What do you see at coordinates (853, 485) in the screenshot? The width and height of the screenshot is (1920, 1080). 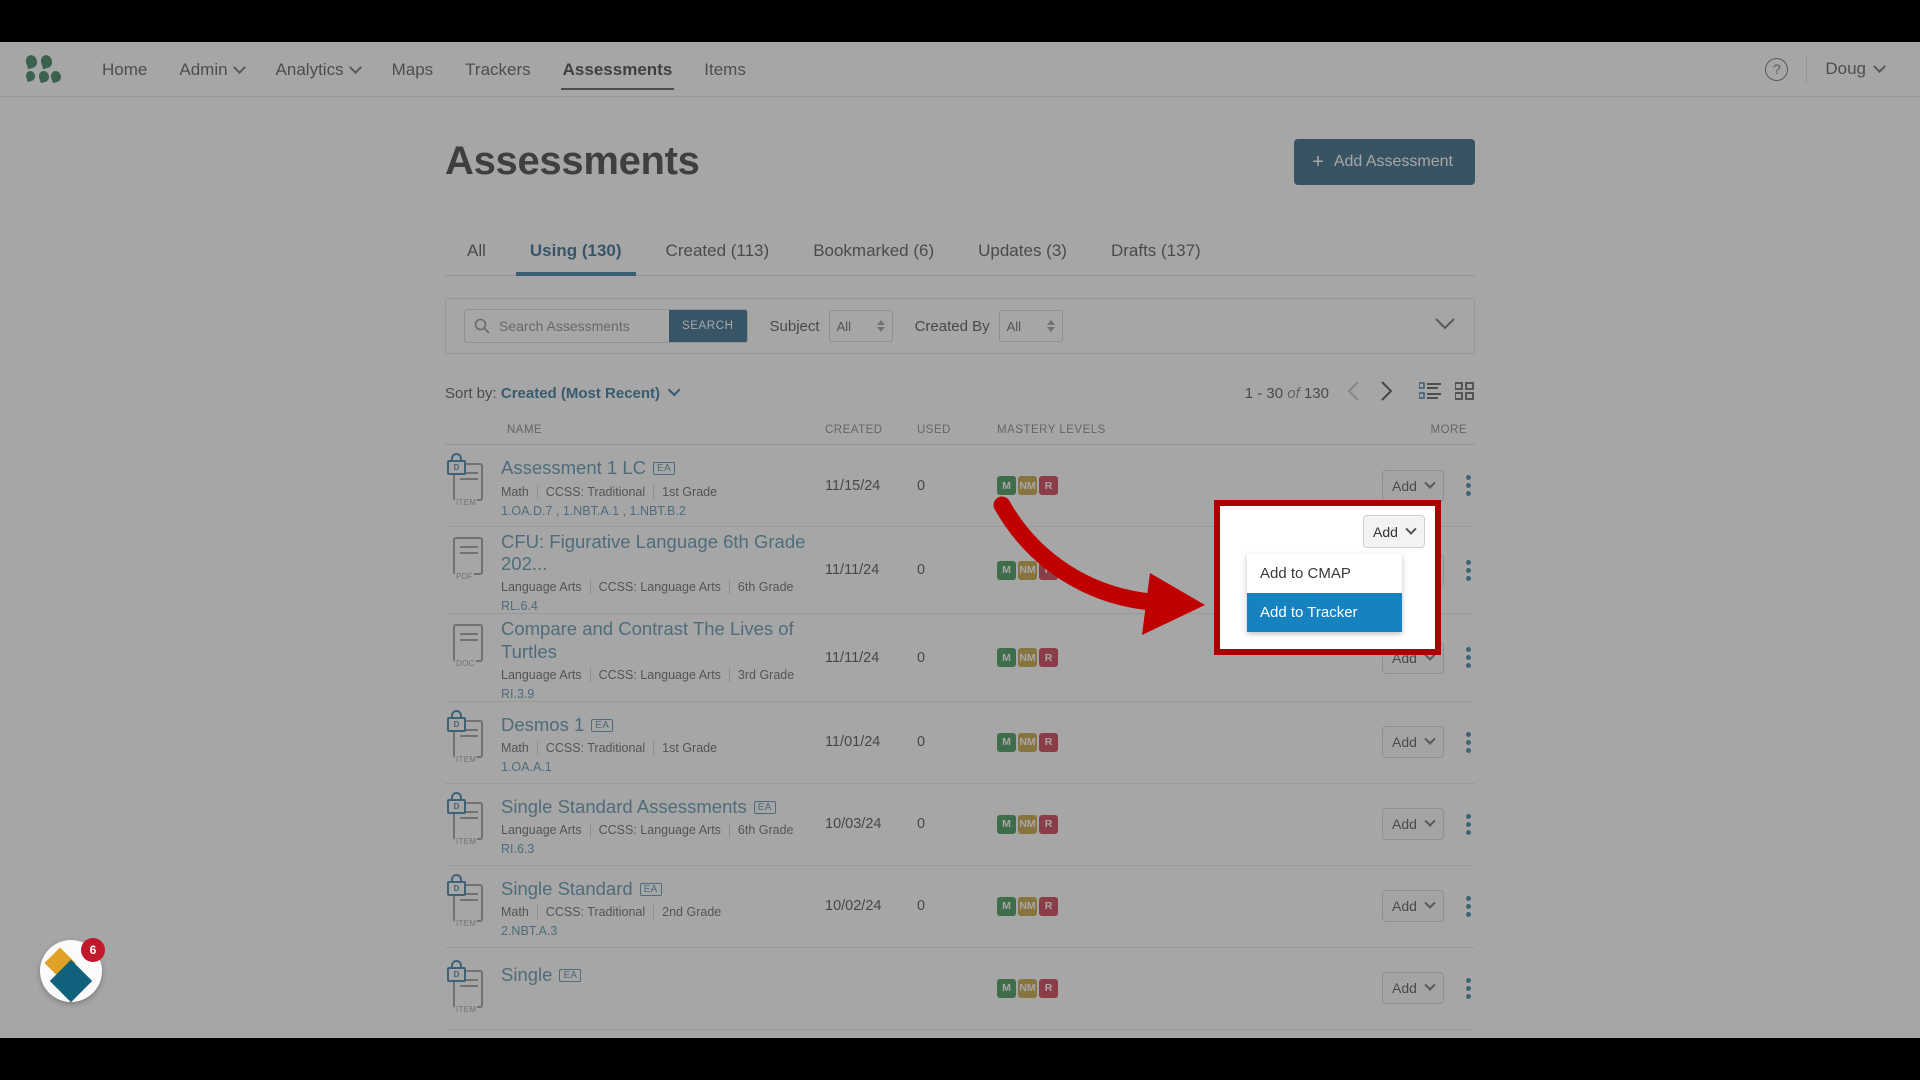 I see `row-created-date: 11/15/24` at bounding box center [853, 485].